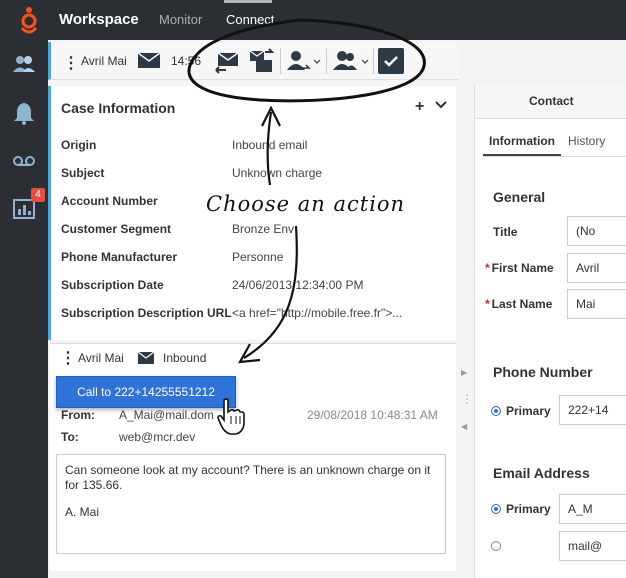  Describe the element at coordinates (522, 141) in the screenshot. I see `tab-information: Information` at that location.